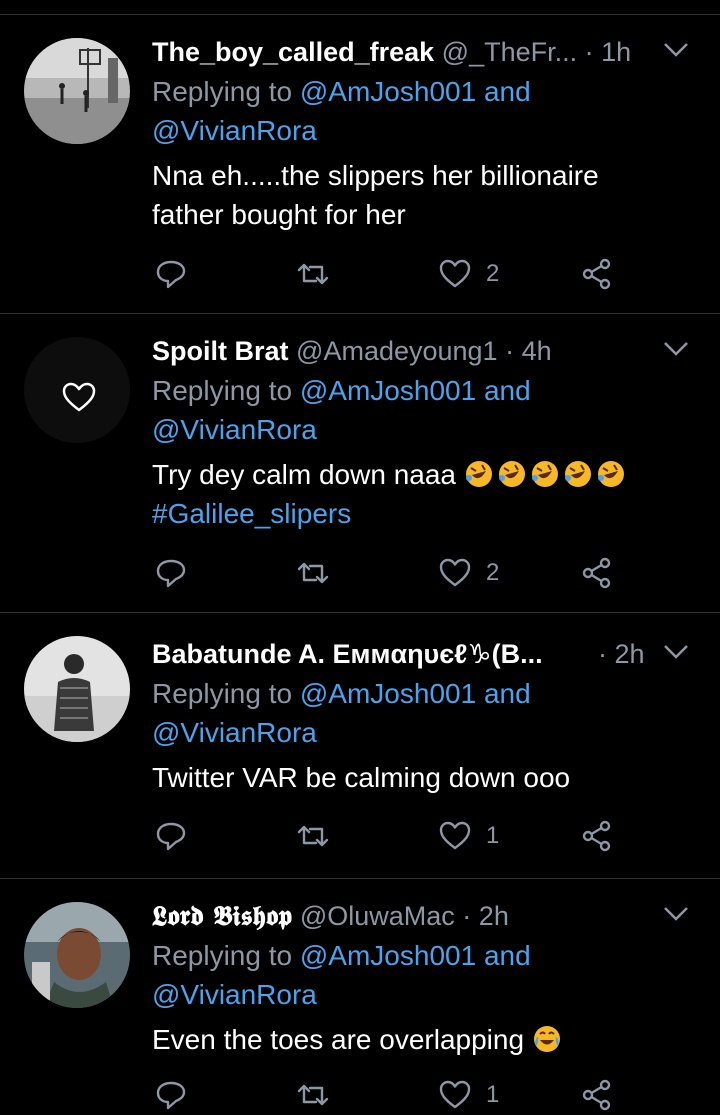  I want to click on tweet-header: 𝕷𝖔𝖗𝖉 𝕭𝖎𝖘𝖍𝖔𝖕 @OluwaMac · 2h, so click(421, 916).